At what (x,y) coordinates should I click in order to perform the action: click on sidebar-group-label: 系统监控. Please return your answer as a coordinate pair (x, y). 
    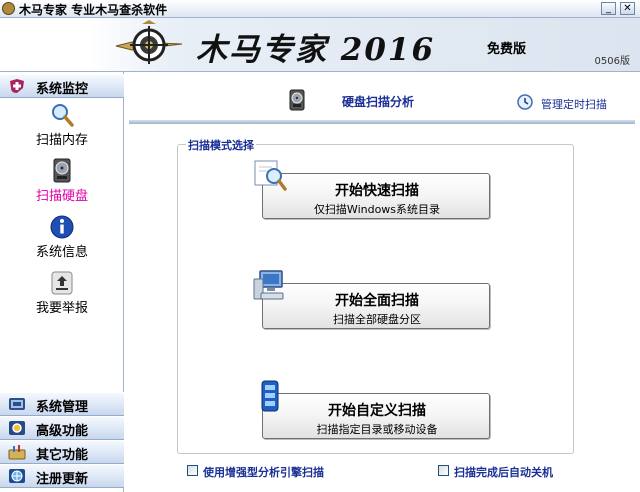
    Looking at the image, I should click on (62, 89).